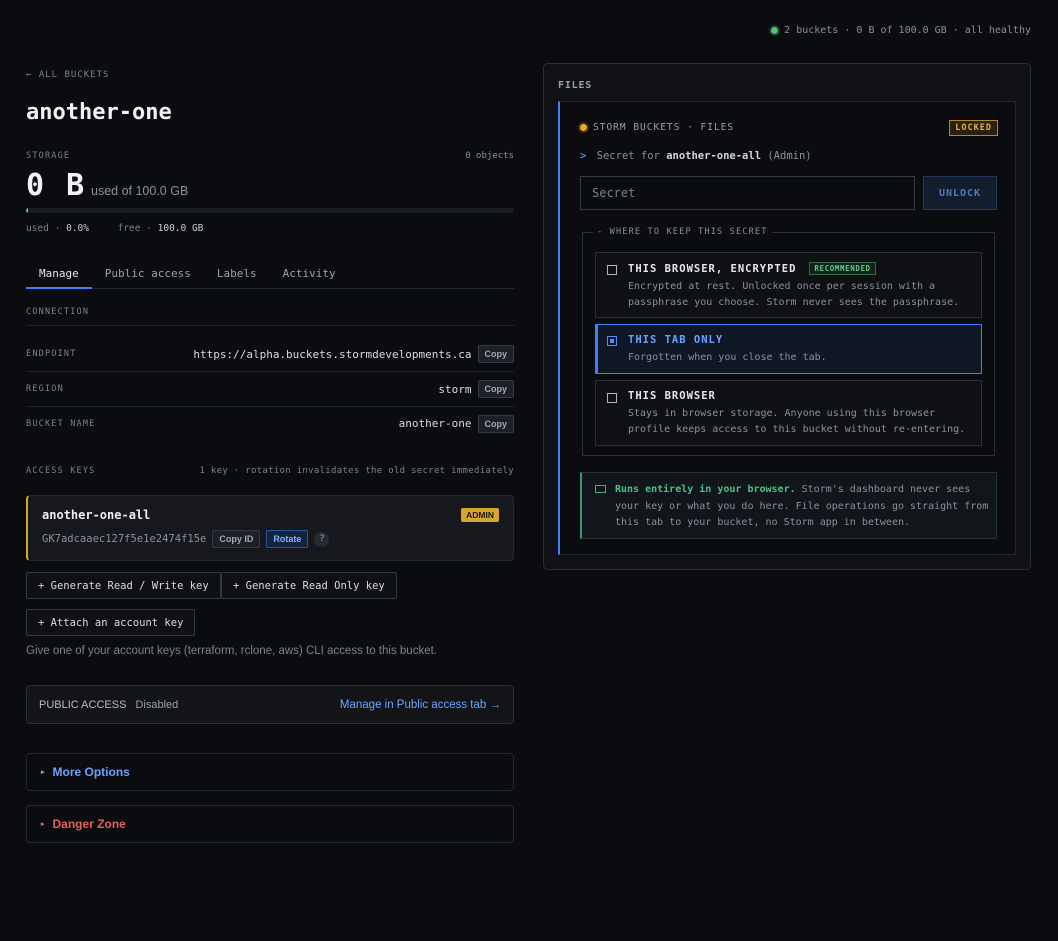  I want to click on copy-region-button: Copy, so click(495, 389).